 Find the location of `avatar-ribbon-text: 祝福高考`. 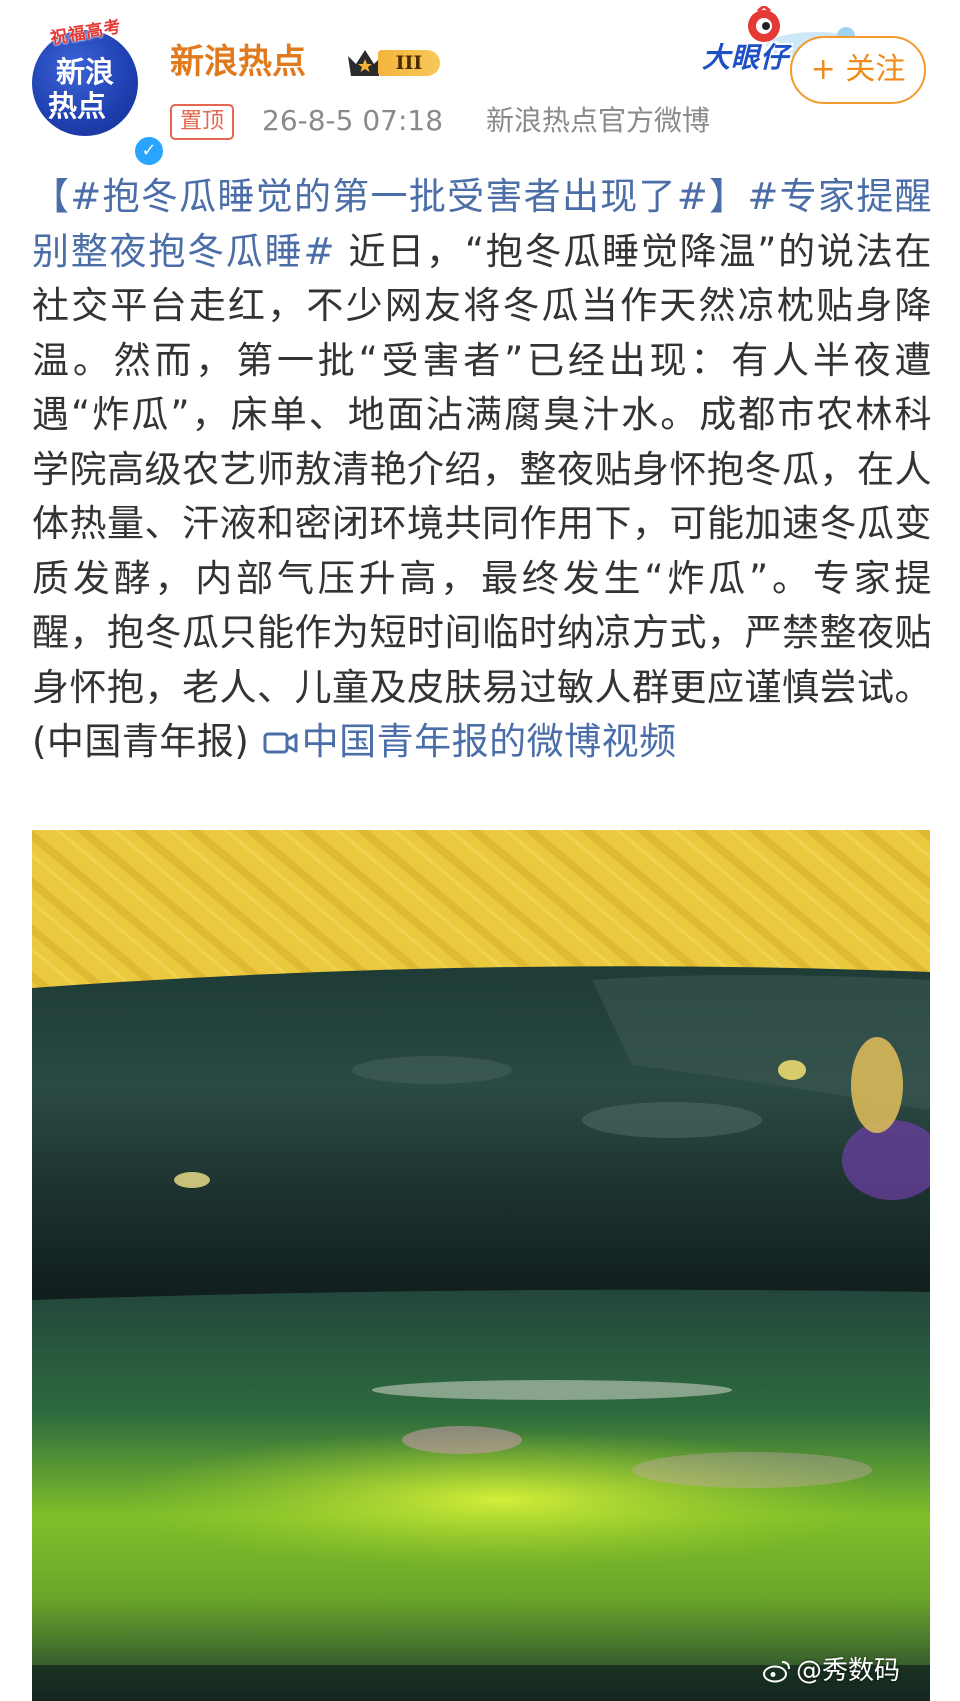

avatar-ribbon-text: 祝福高考 is located at coordinates (86, 33).